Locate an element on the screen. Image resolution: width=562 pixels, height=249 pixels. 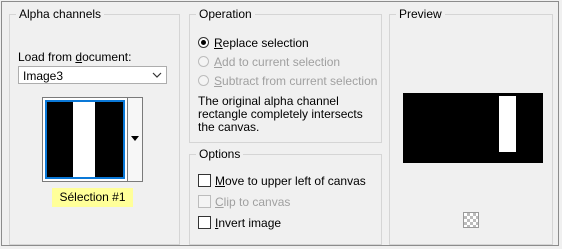
document-select-value: Image3 is located at coordinates (43, 76).